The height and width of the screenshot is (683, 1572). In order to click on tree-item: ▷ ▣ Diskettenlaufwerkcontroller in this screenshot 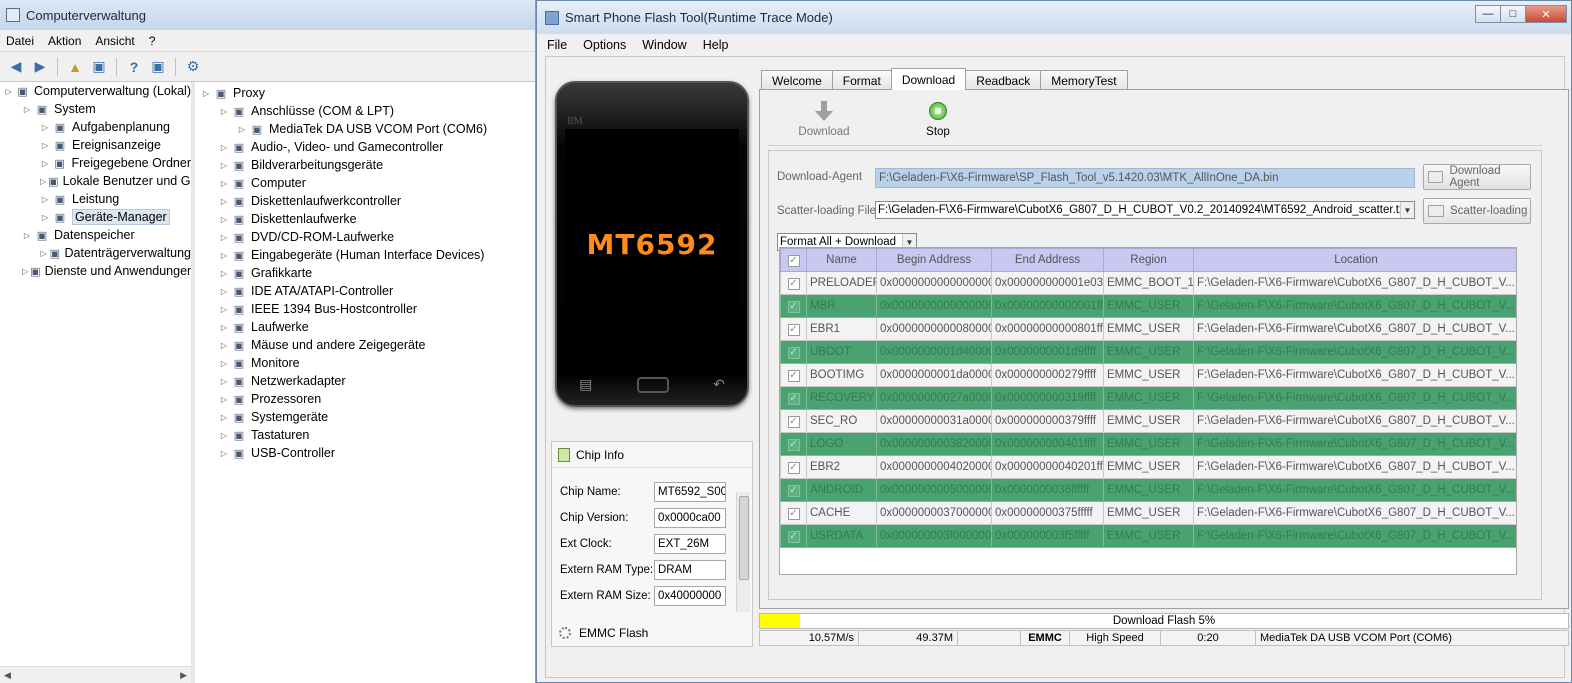, I will do `click(365, 201)`.